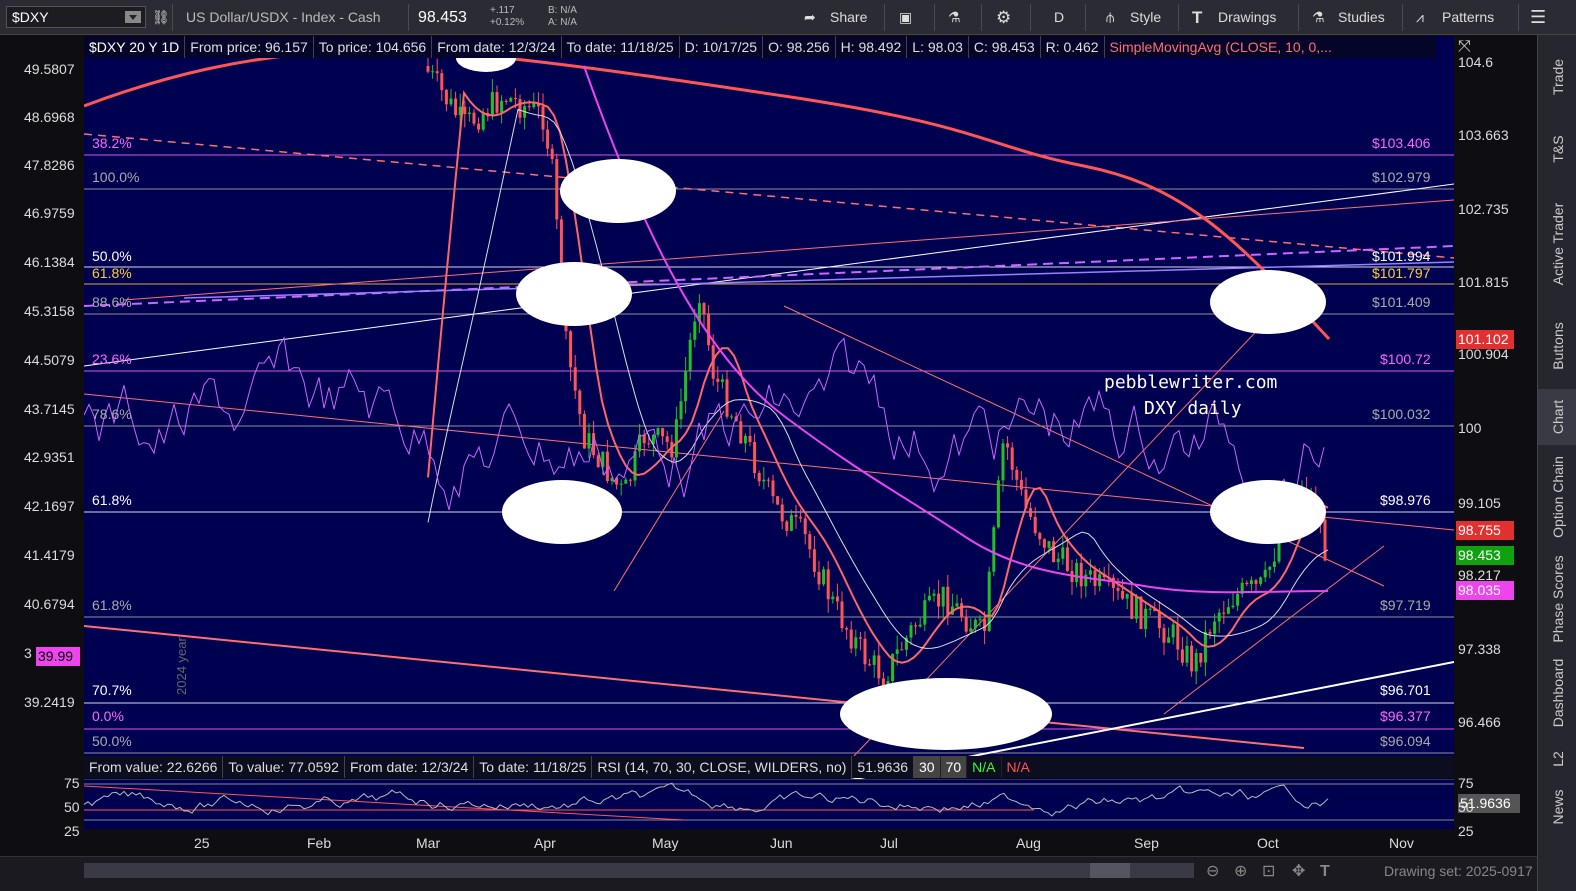 This screenshot has width=1576, height=891. Describe the element at coordinates (1212, 871) in the screenshot. I see `zoom-out-icon: ⊖` at that location.